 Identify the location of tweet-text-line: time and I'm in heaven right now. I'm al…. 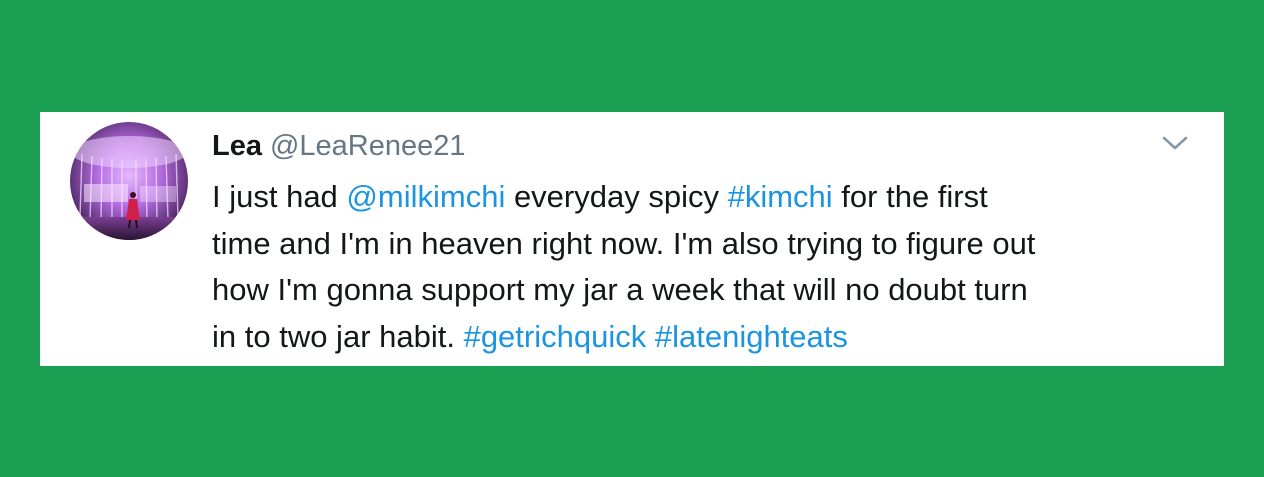
(707, 244).